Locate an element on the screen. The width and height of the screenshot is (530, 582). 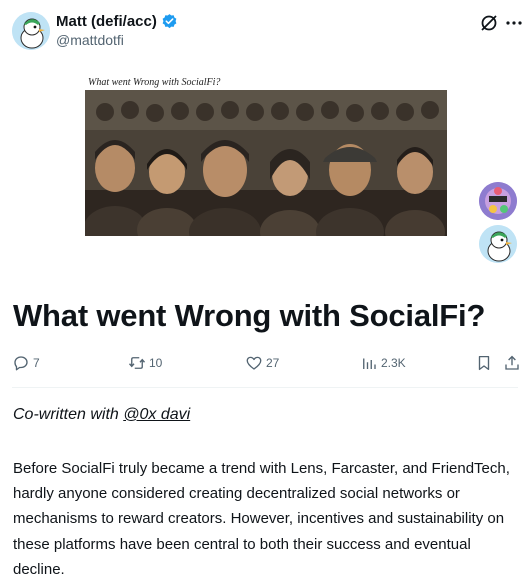
like-button: 27 is located at coordinates (262, 363).